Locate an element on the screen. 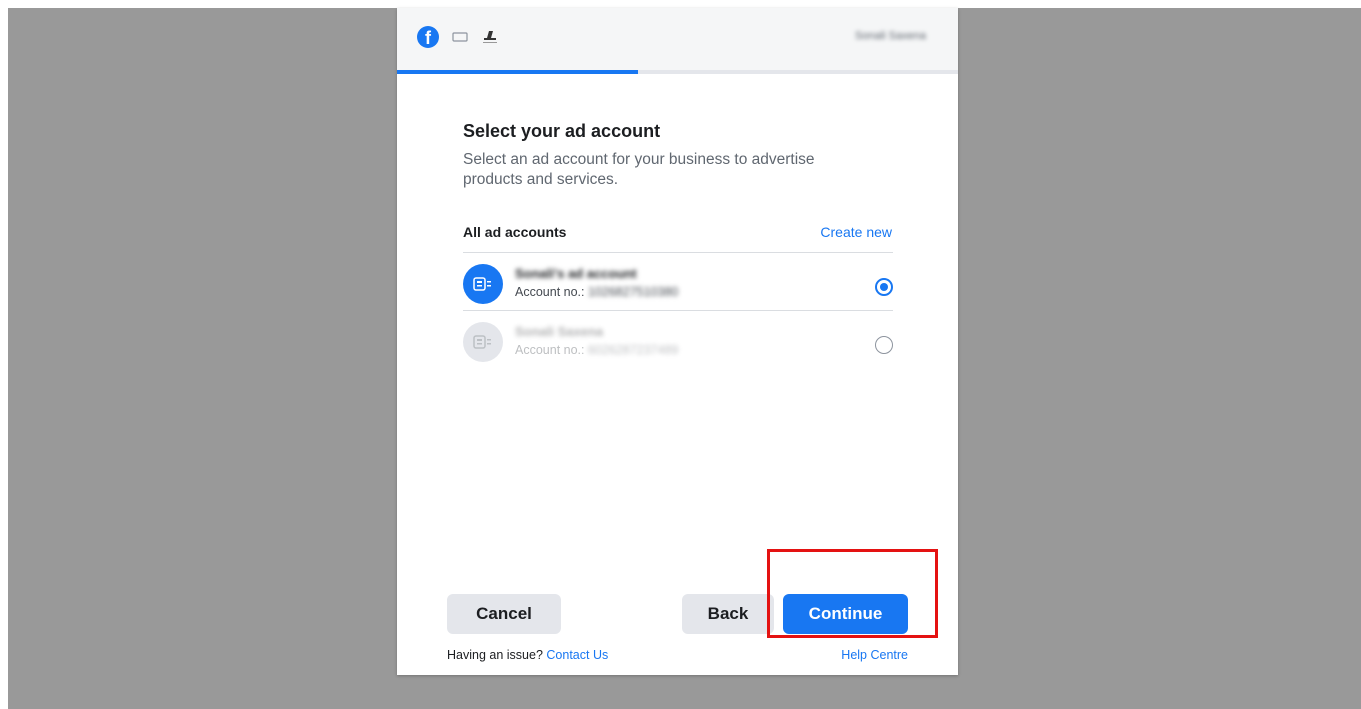  cancel-button: Cancel is located at coordinates (504, 614).